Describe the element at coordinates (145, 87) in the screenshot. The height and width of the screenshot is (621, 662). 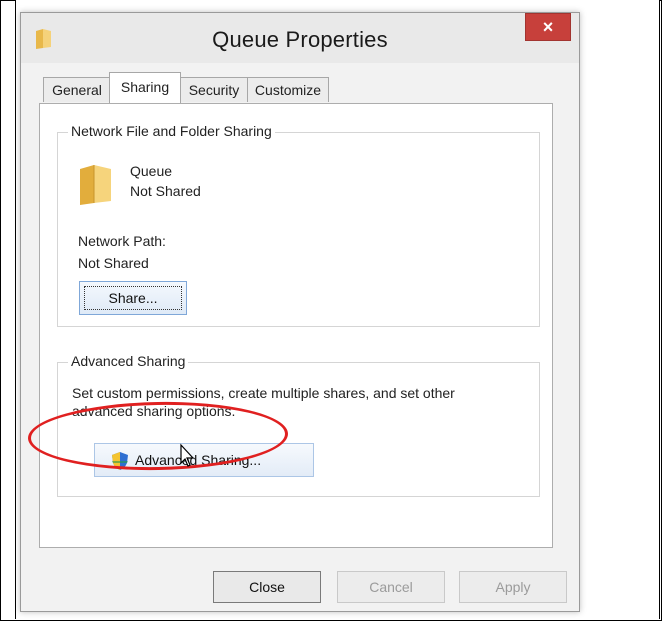
I see `tab-sharing: Sharing` at that location.